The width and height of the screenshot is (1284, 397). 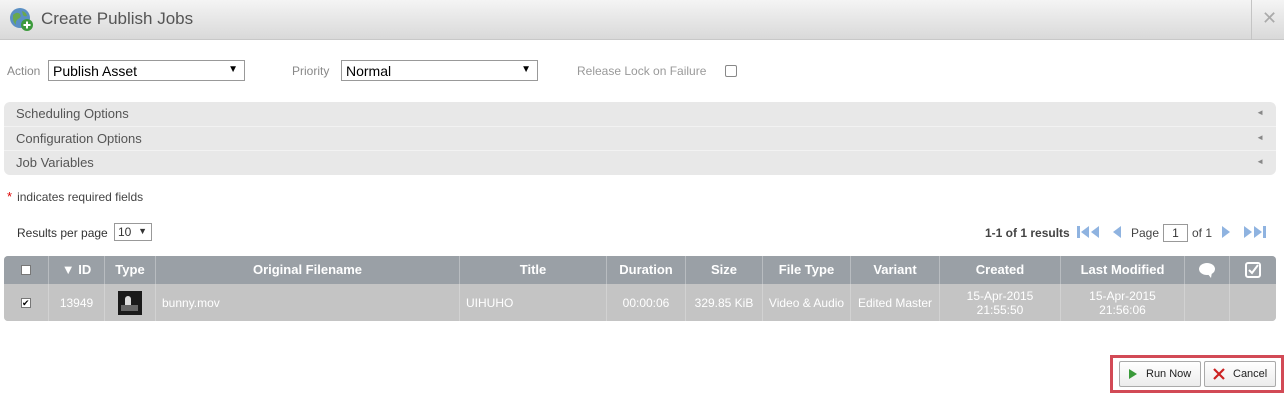 I want to click on action-select: Publish Asset ▼, so click(x=146, y=70).